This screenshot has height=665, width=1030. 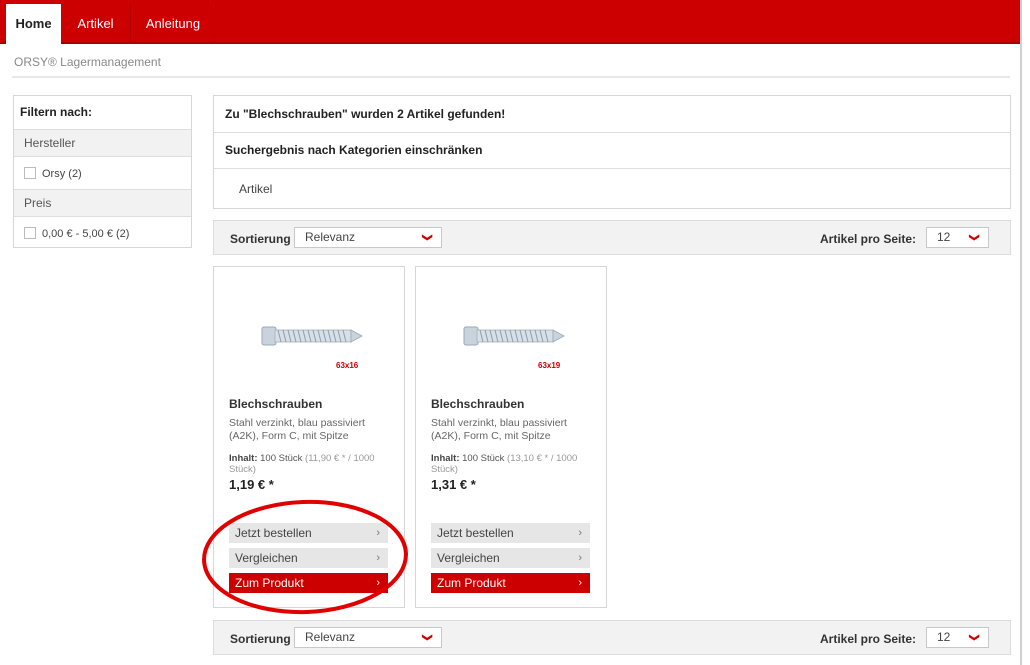 I want to click on size-tag: 63x19, so click(x=549, y=365).